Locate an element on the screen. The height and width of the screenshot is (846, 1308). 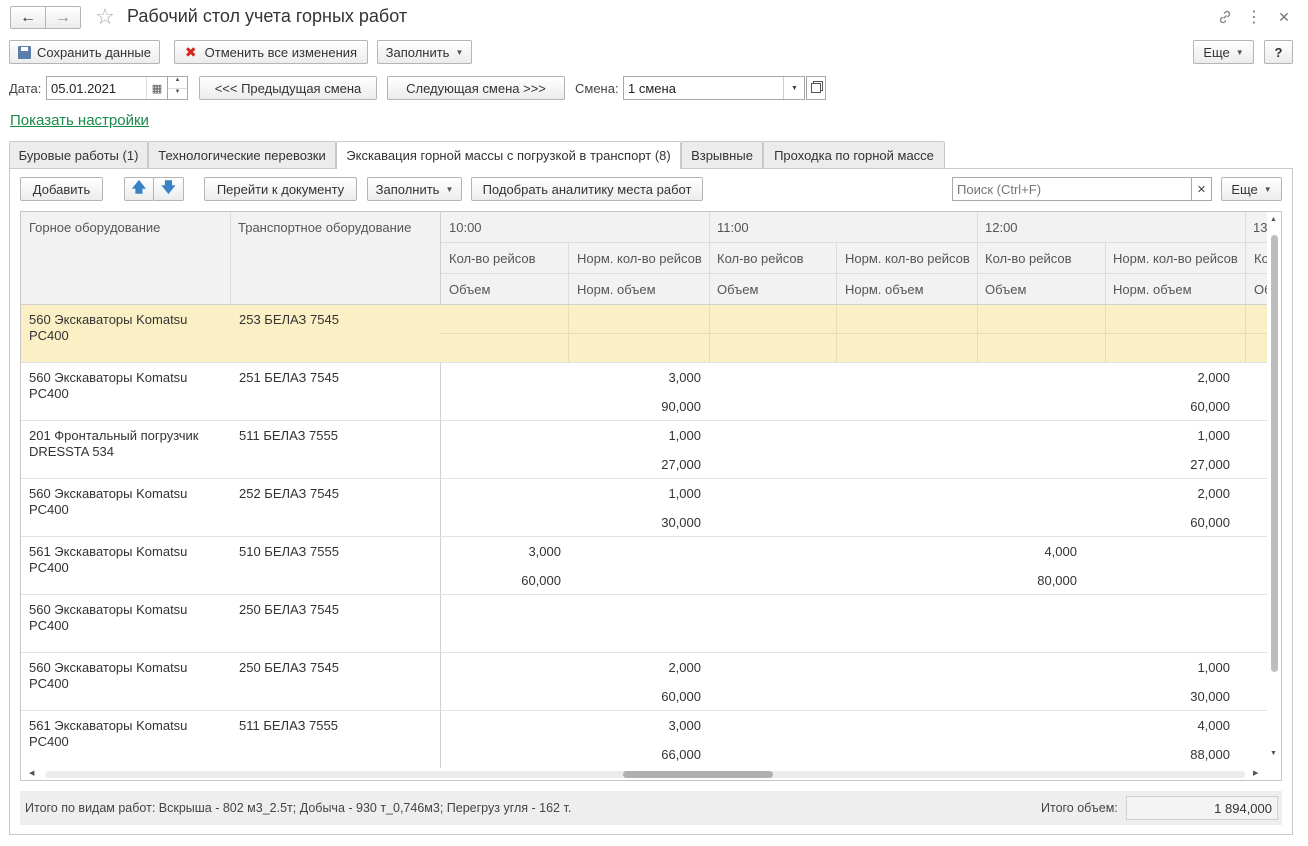
equipment-model-cell: DRESSTA 534 is located at coordinates (71, 451).